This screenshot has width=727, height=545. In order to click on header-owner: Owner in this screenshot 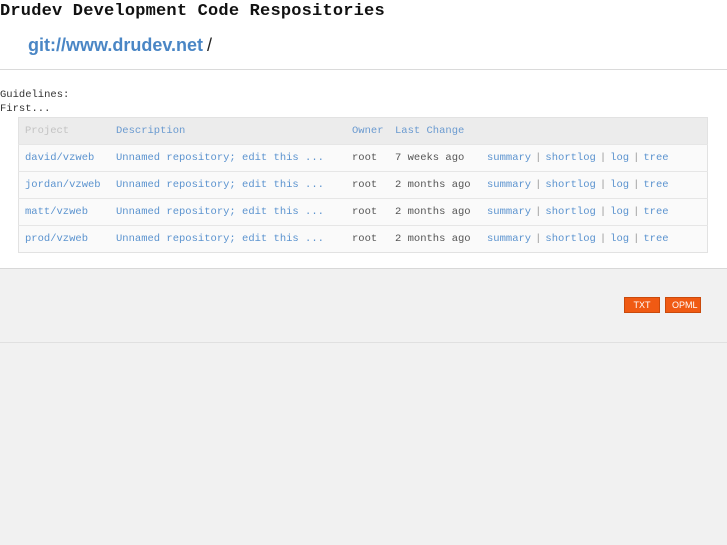, I will do `click(367, 131)`.